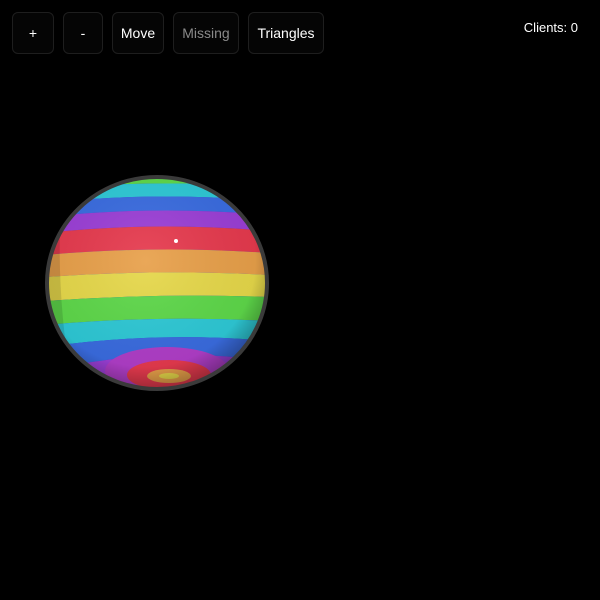  Describe the element at coordinates (206, 33) in the screenshot. I see `missing-button: Missing` at that location.